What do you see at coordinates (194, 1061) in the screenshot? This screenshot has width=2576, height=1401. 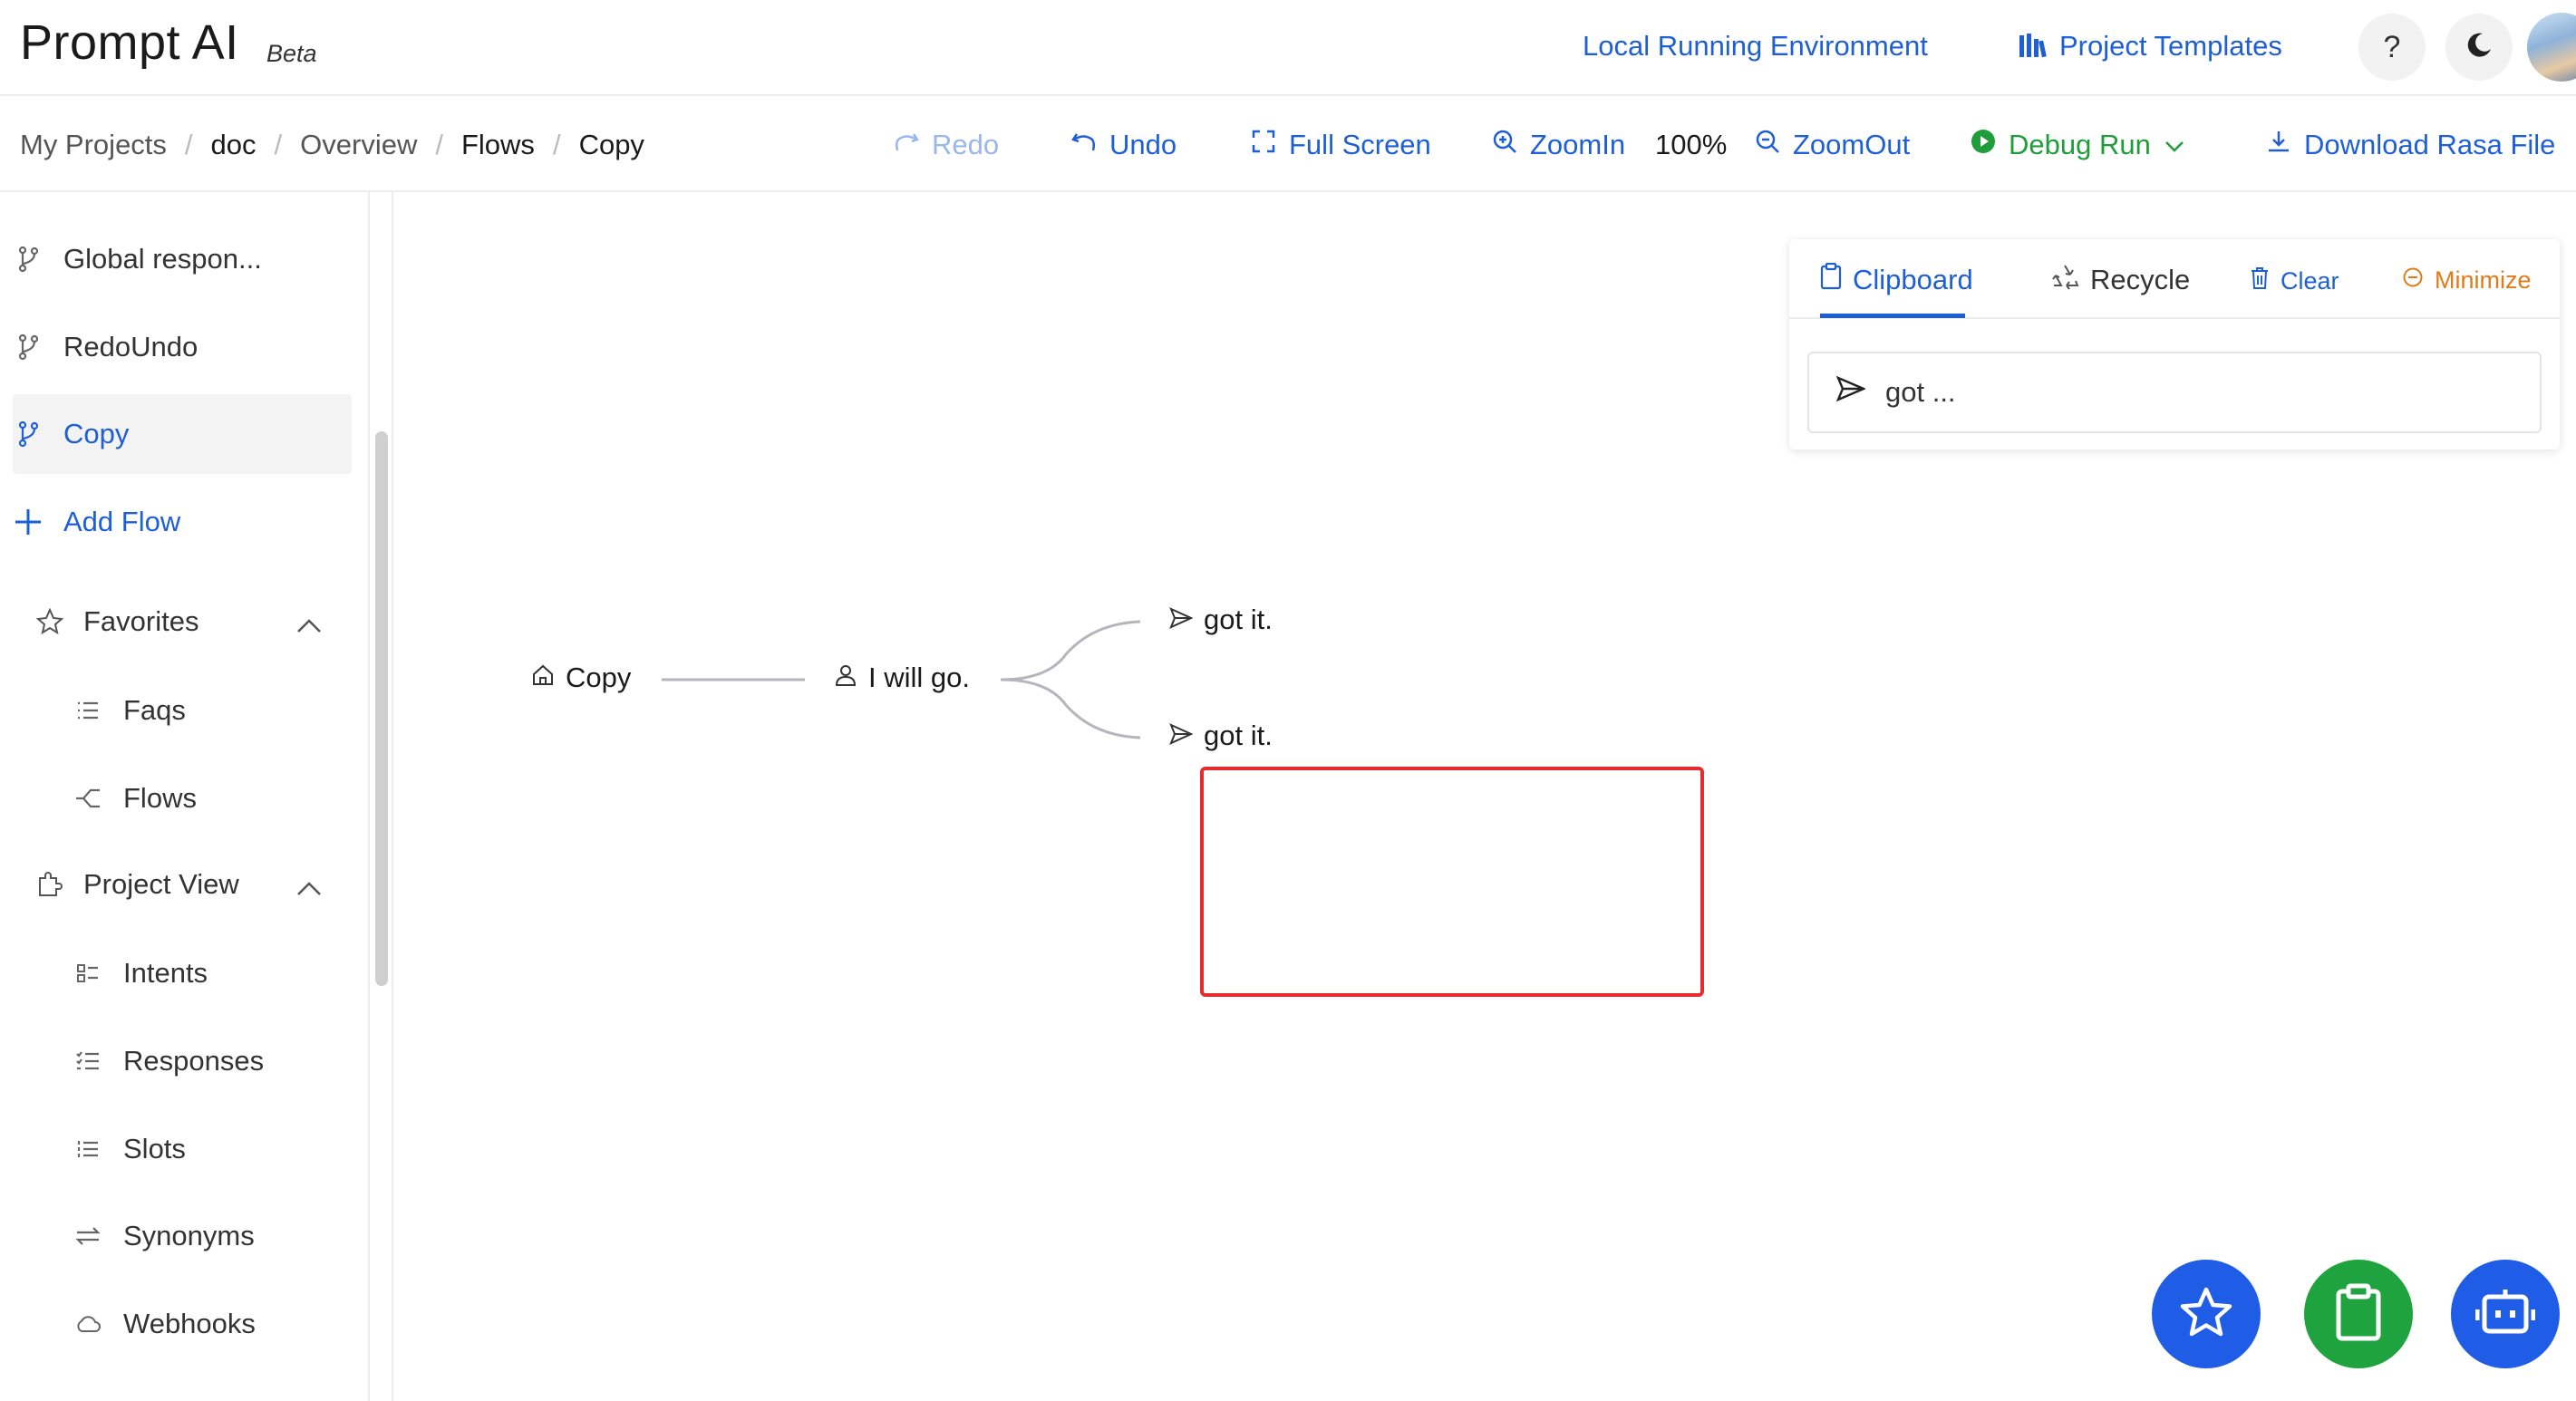 I see `sidebar-item-label: Responses` at bounding box center [194, 1061].